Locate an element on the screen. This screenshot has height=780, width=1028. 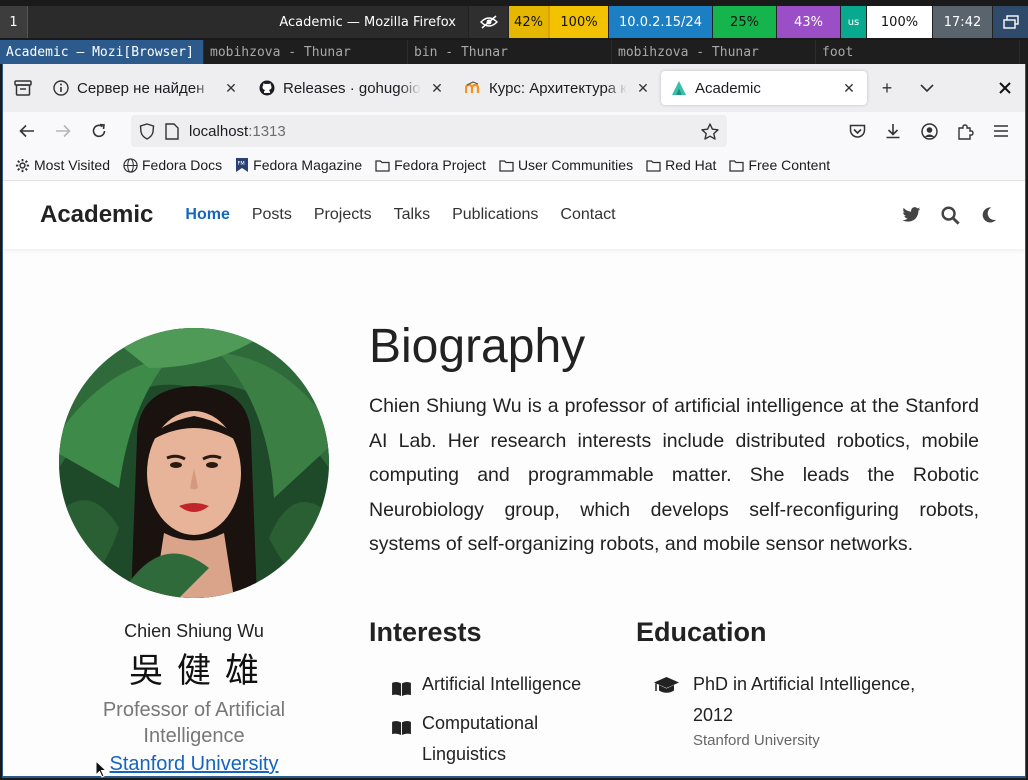
bookmark-user-communities: User Communities is located at coordinates (566, 165).